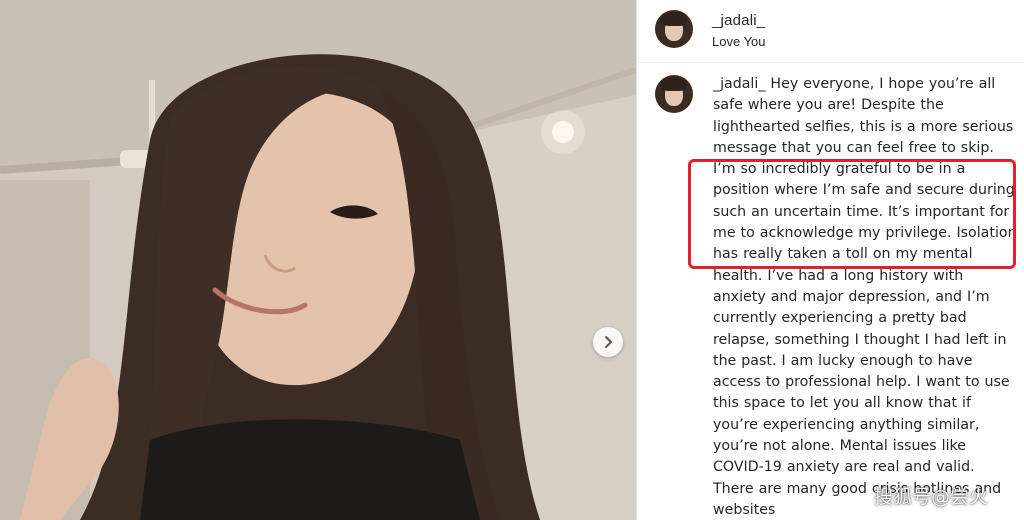  I want to click on chevron-right-icon, so click(608, 342).